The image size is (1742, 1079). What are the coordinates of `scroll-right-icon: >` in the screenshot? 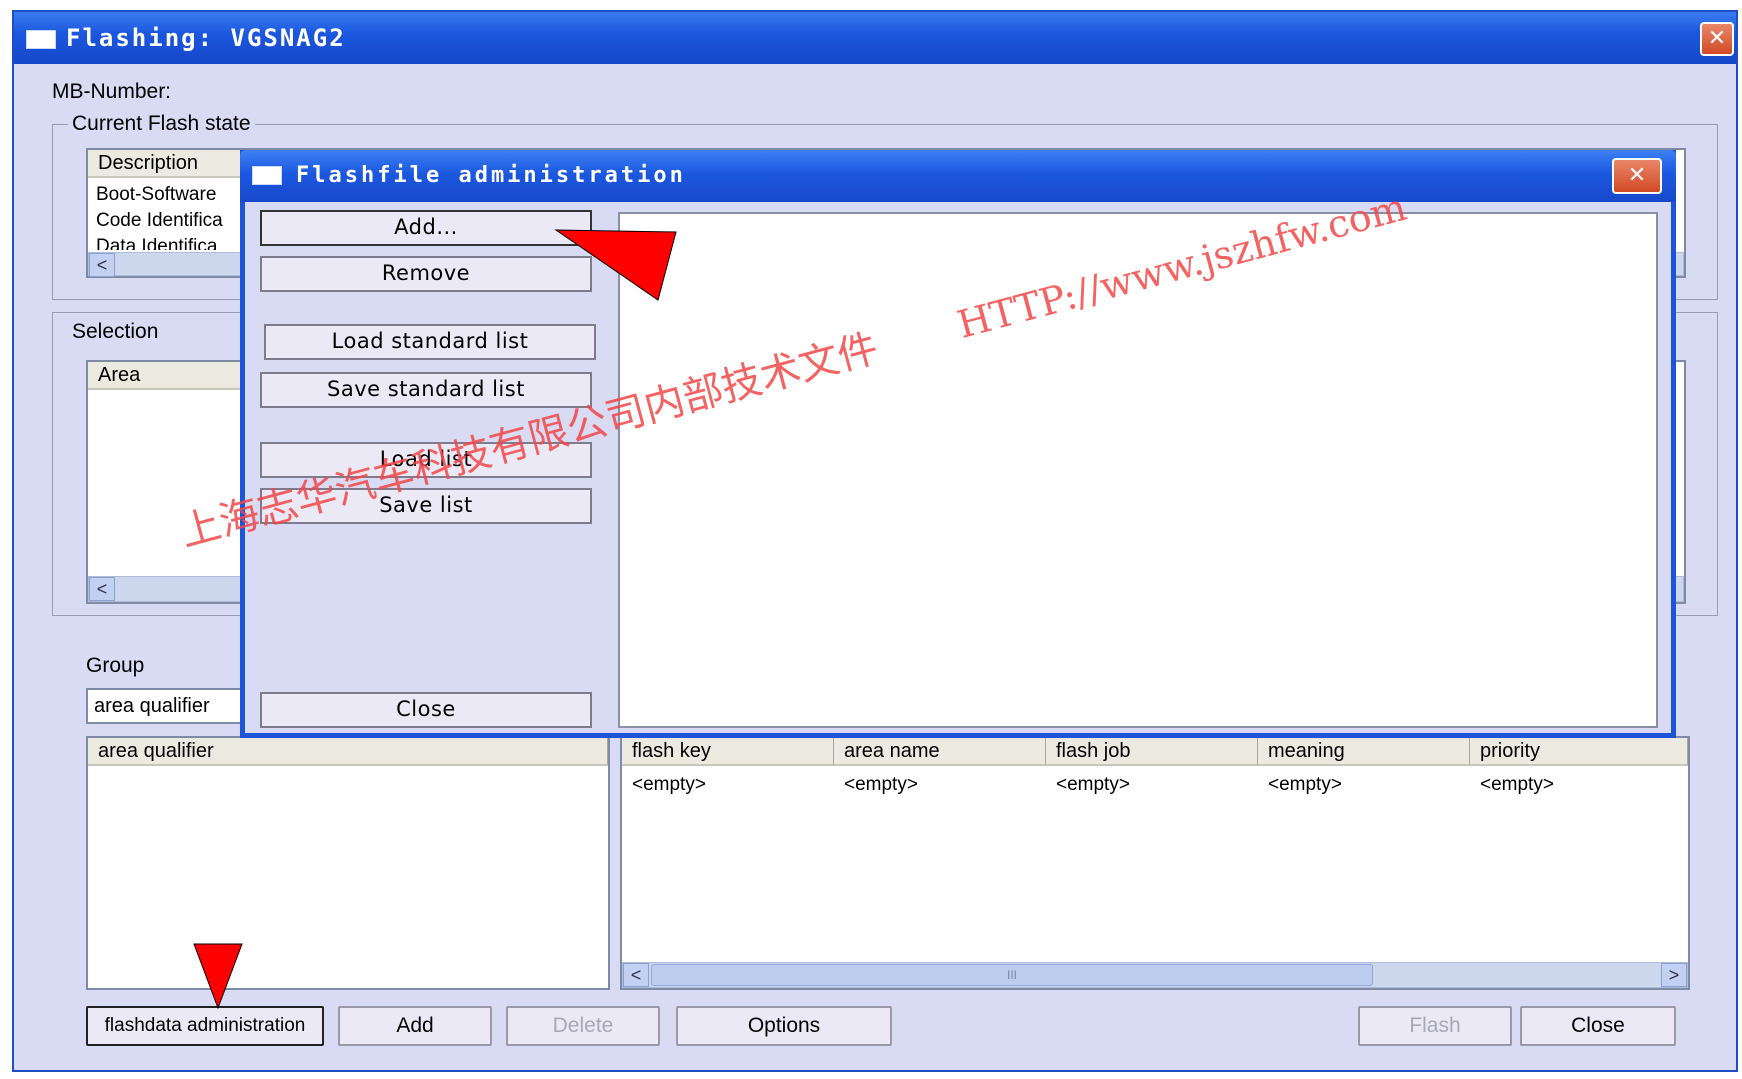 It's located at (1674, 975).